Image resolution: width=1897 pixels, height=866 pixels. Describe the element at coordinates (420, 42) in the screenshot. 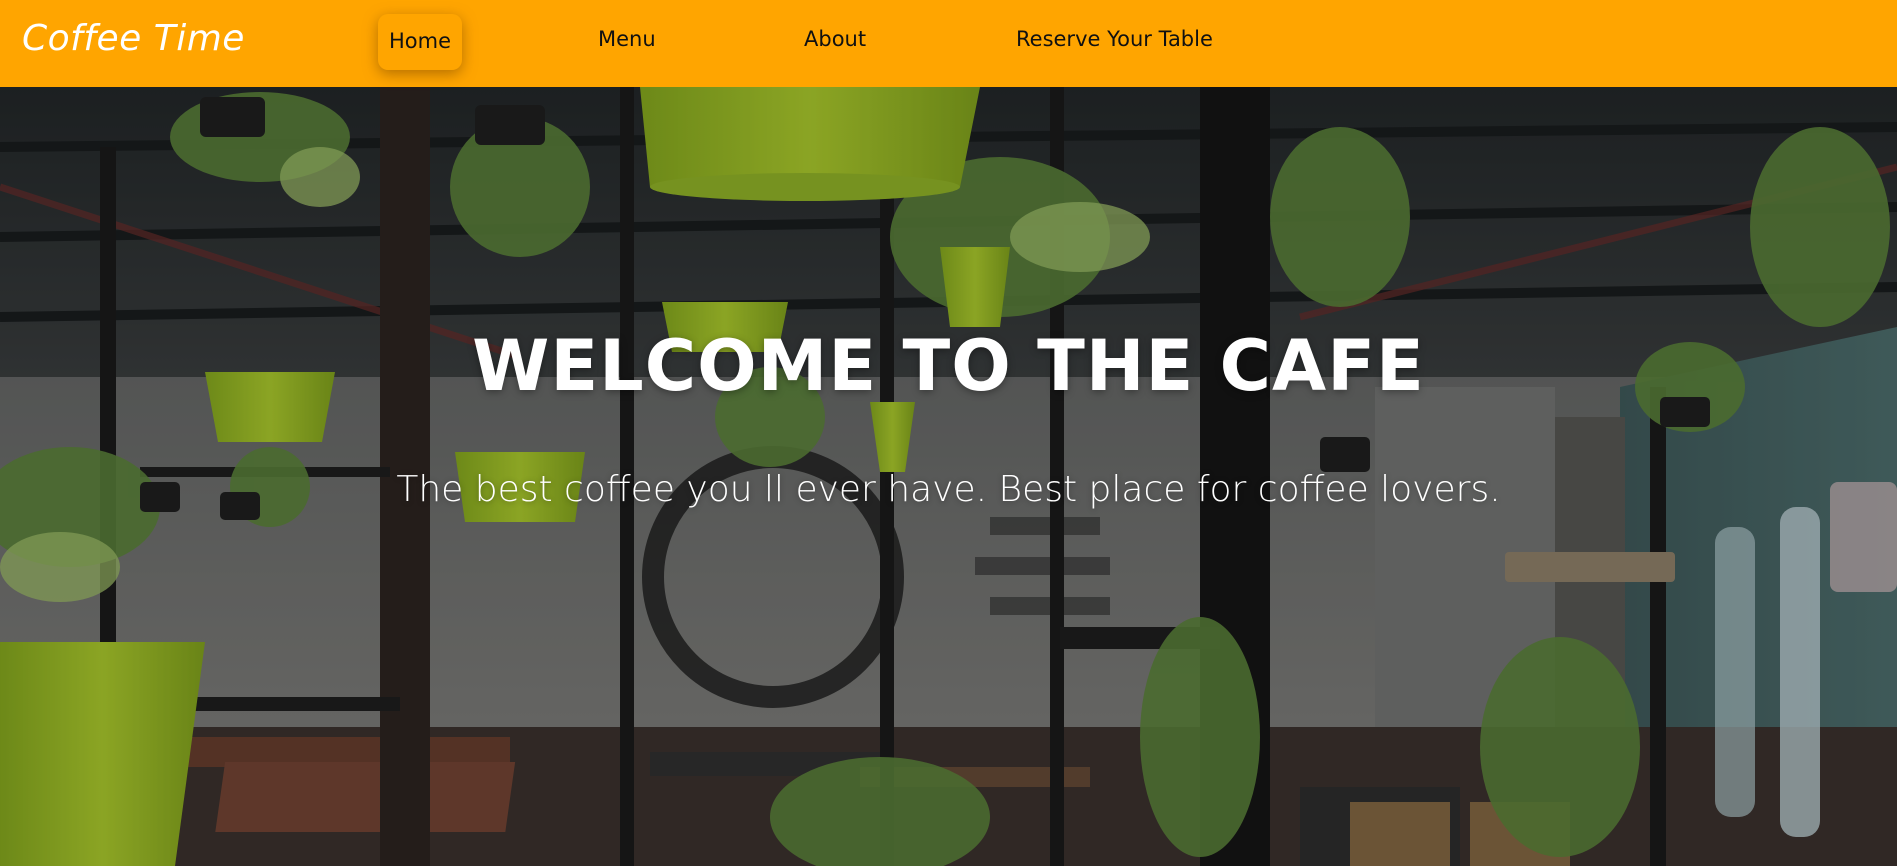

I see `nav-link-home: Home` at that location.